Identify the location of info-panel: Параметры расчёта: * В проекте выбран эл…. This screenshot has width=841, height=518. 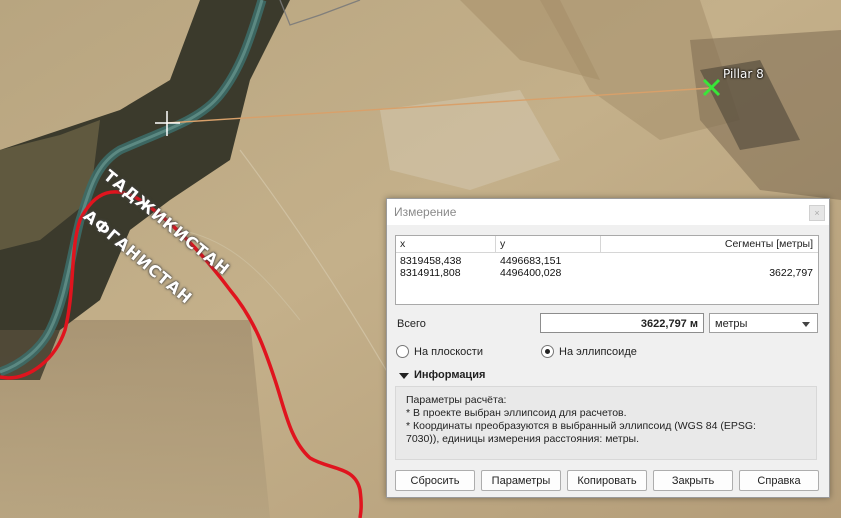
(606, 423).